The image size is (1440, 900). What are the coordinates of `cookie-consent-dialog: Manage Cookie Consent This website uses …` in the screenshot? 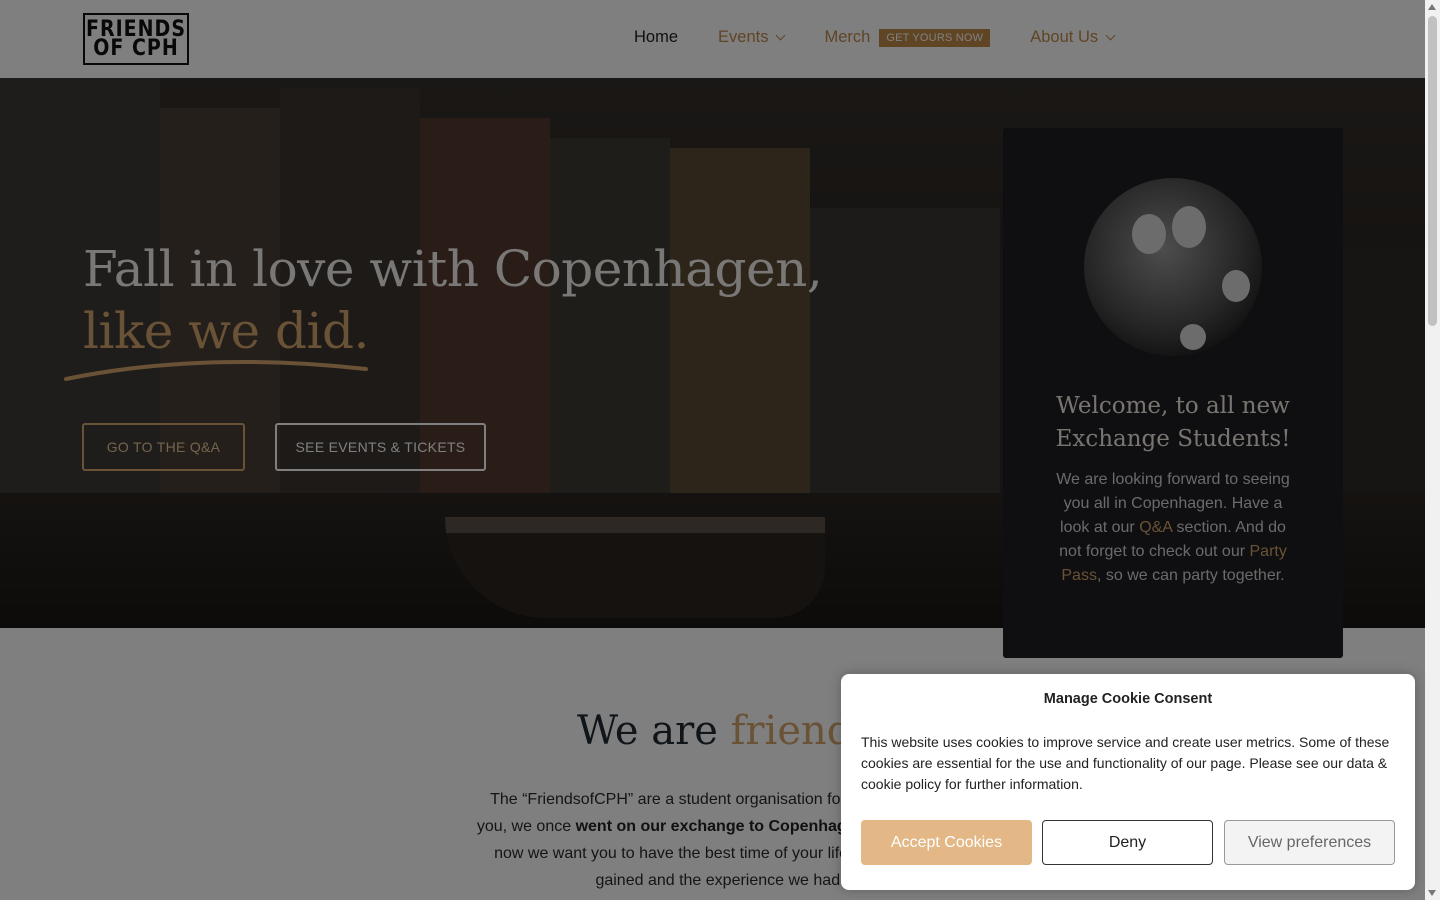 It's located at (1128, 782).